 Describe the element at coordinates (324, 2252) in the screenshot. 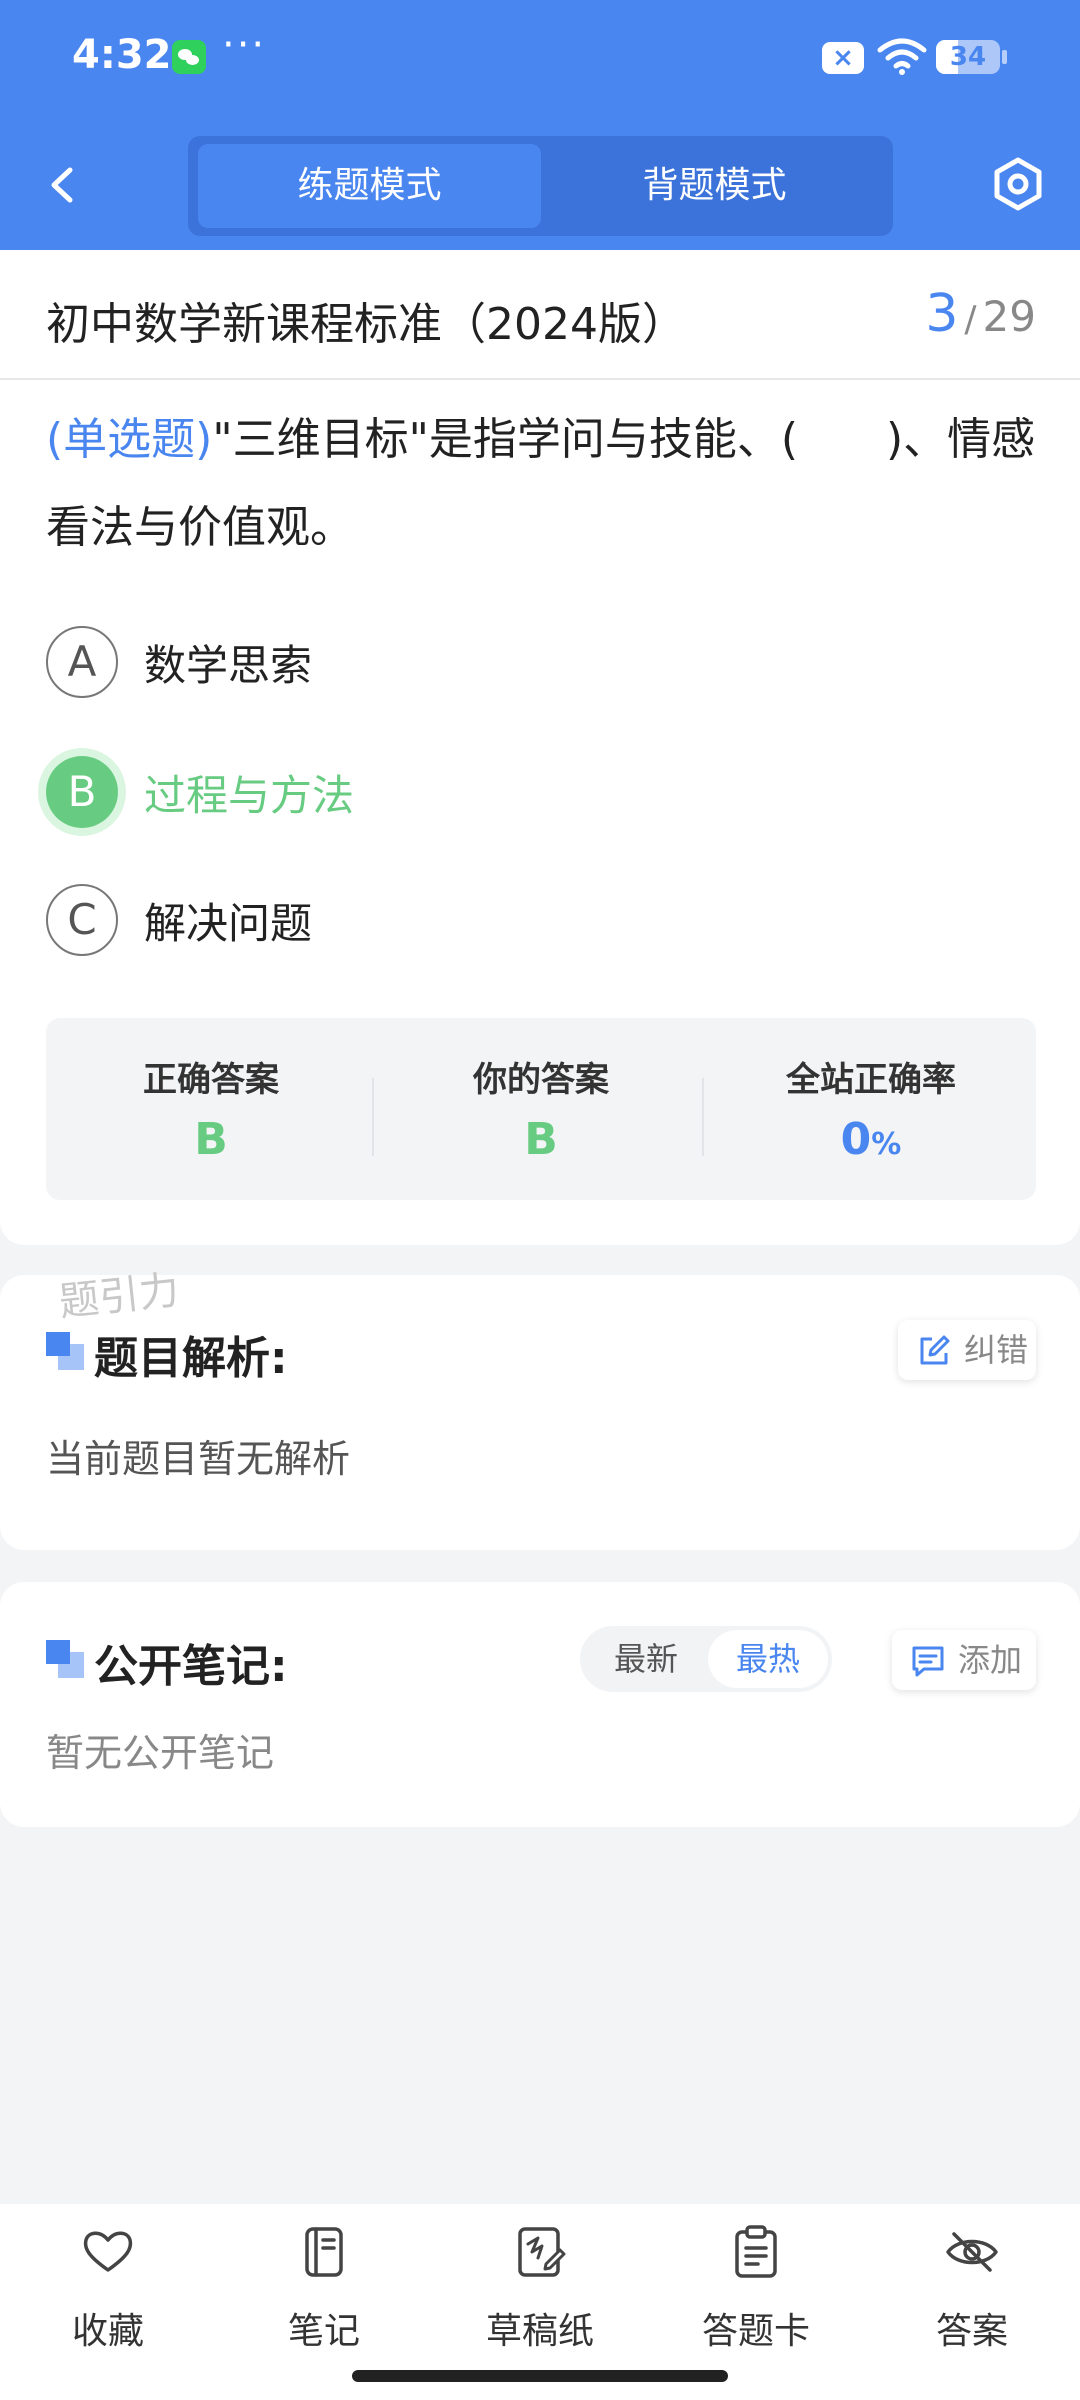

I see `notebook-icon` at that location.